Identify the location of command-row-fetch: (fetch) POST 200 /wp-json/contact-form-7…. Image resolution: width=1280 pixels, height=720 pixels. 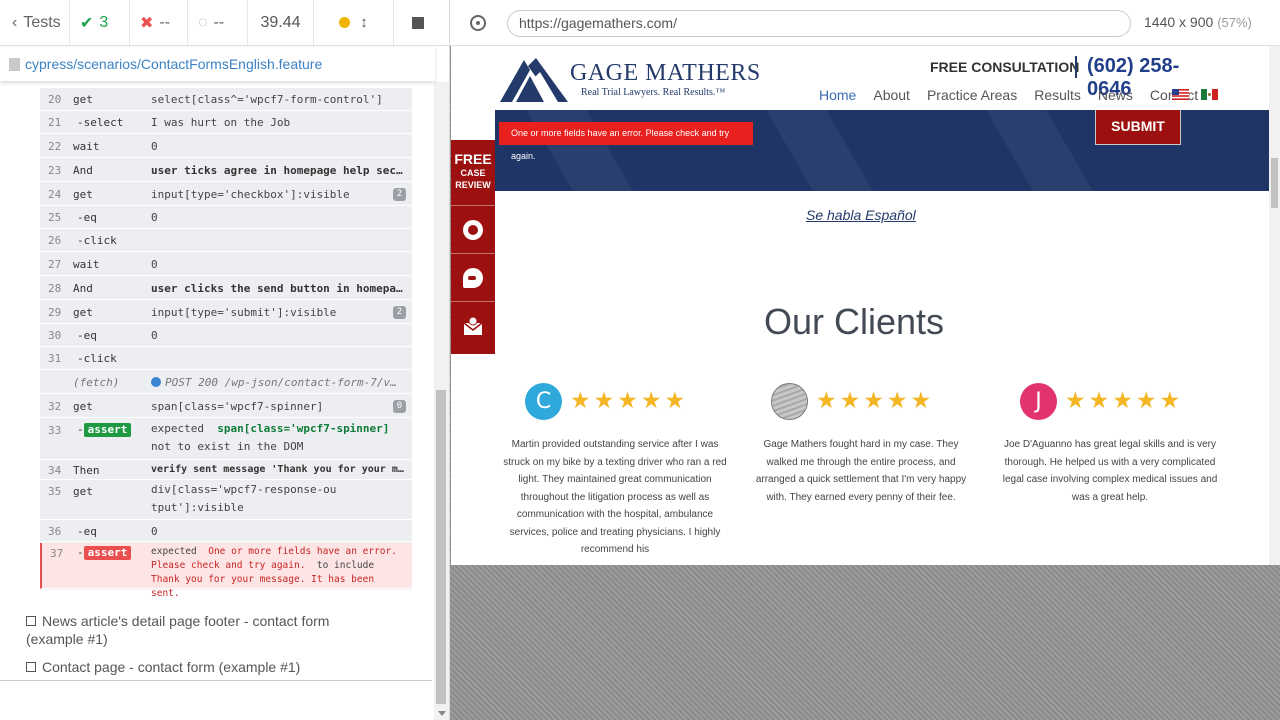
(226, 382).